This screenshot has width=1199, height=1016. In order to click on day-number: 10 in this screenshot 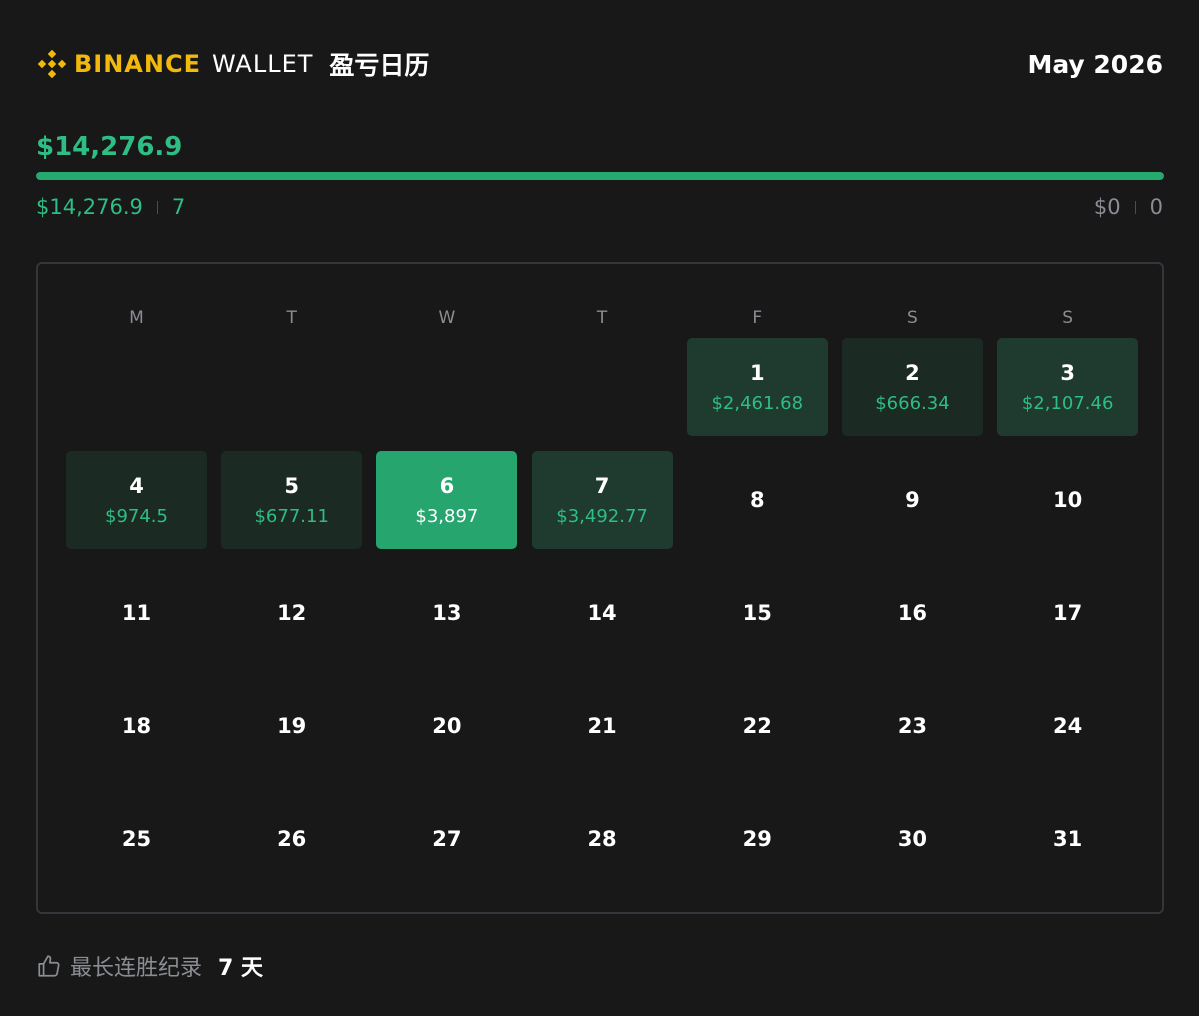, I will do `click(1068, 500)`.